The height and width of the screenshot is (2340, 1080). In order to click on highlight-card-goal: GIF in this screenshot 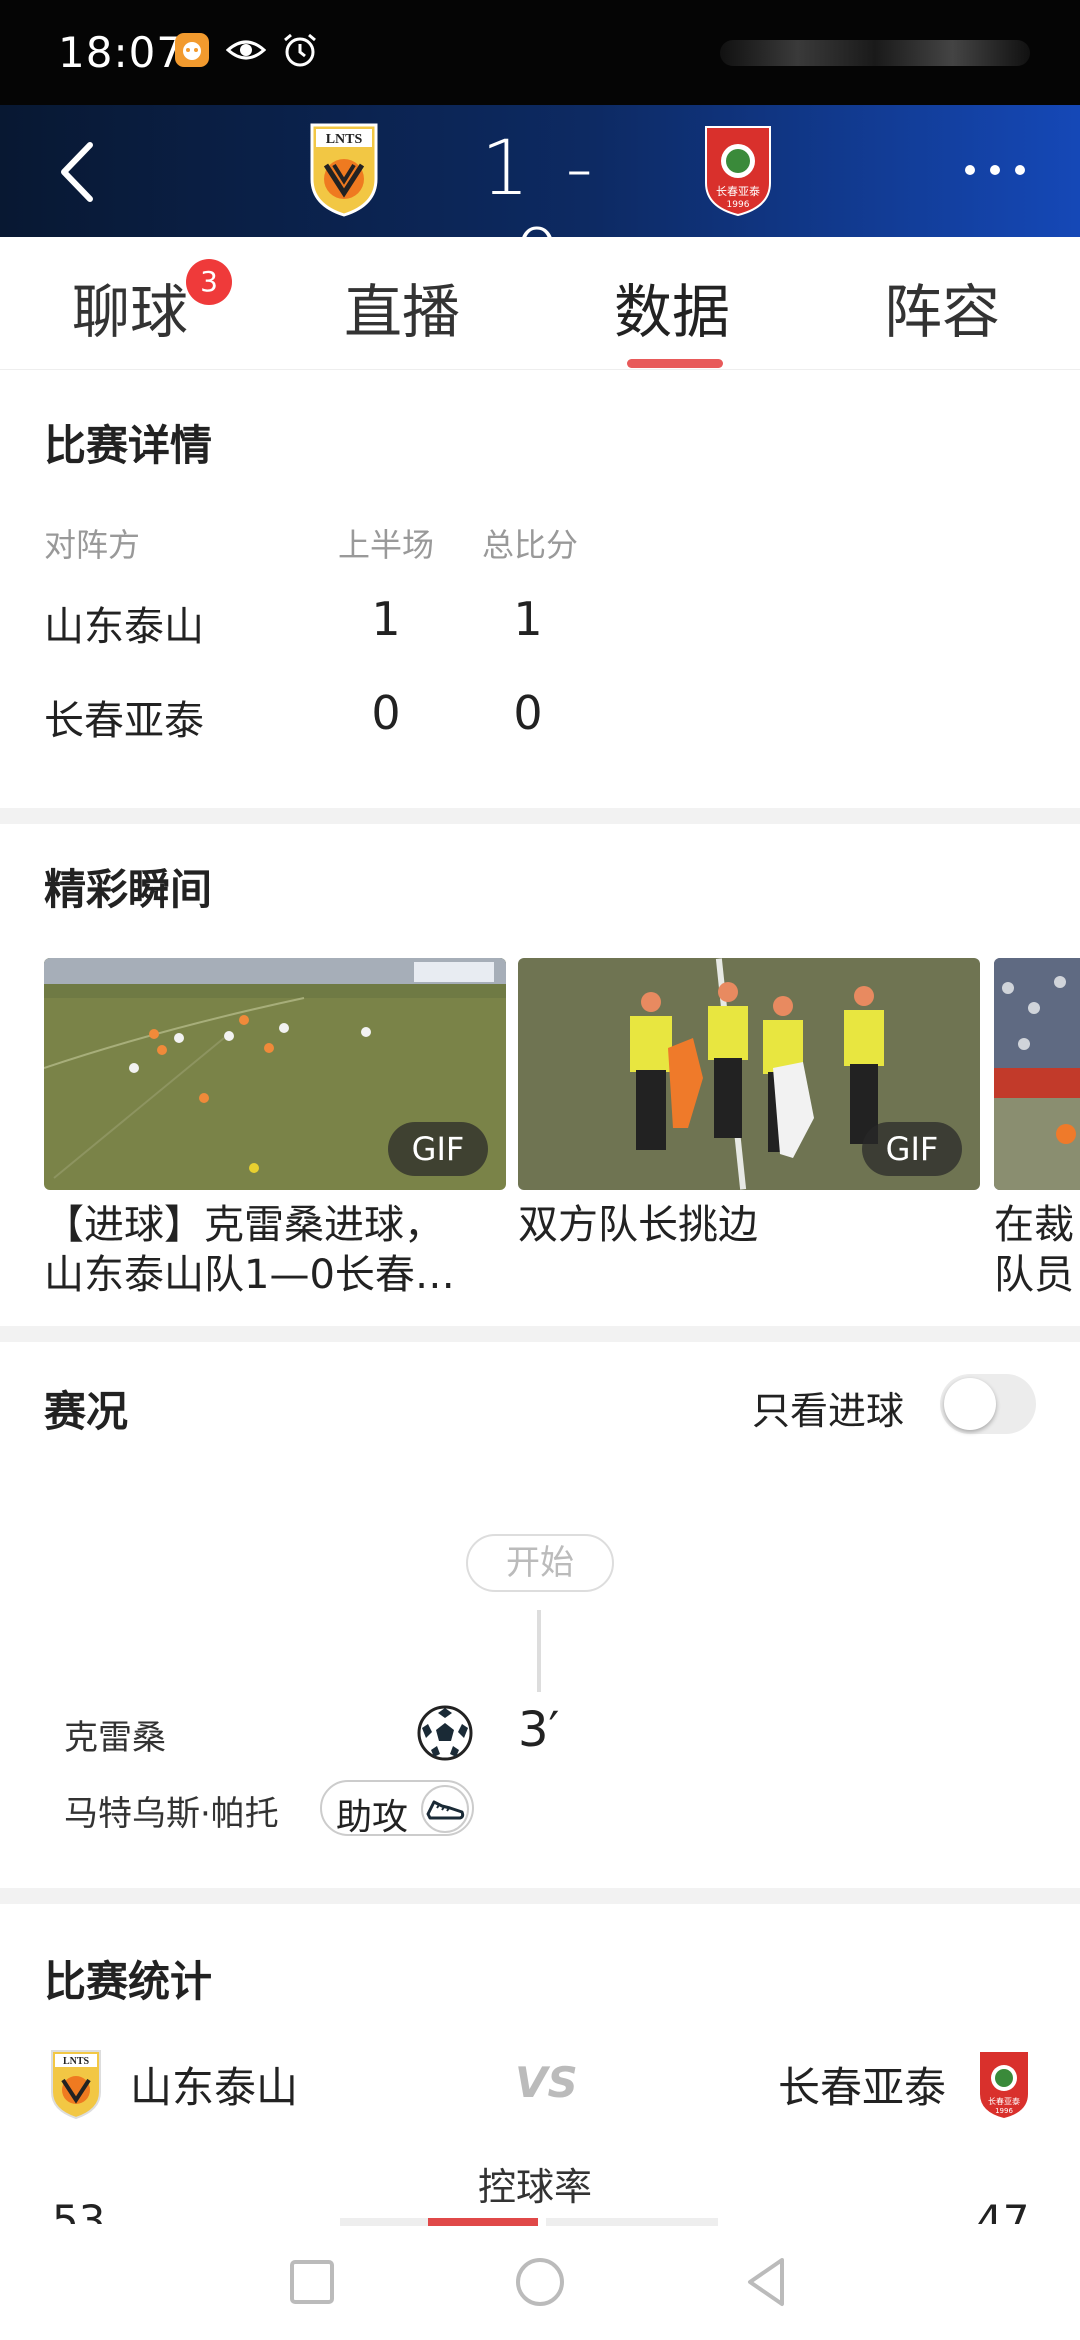, I will do `click(275, 1074)`.